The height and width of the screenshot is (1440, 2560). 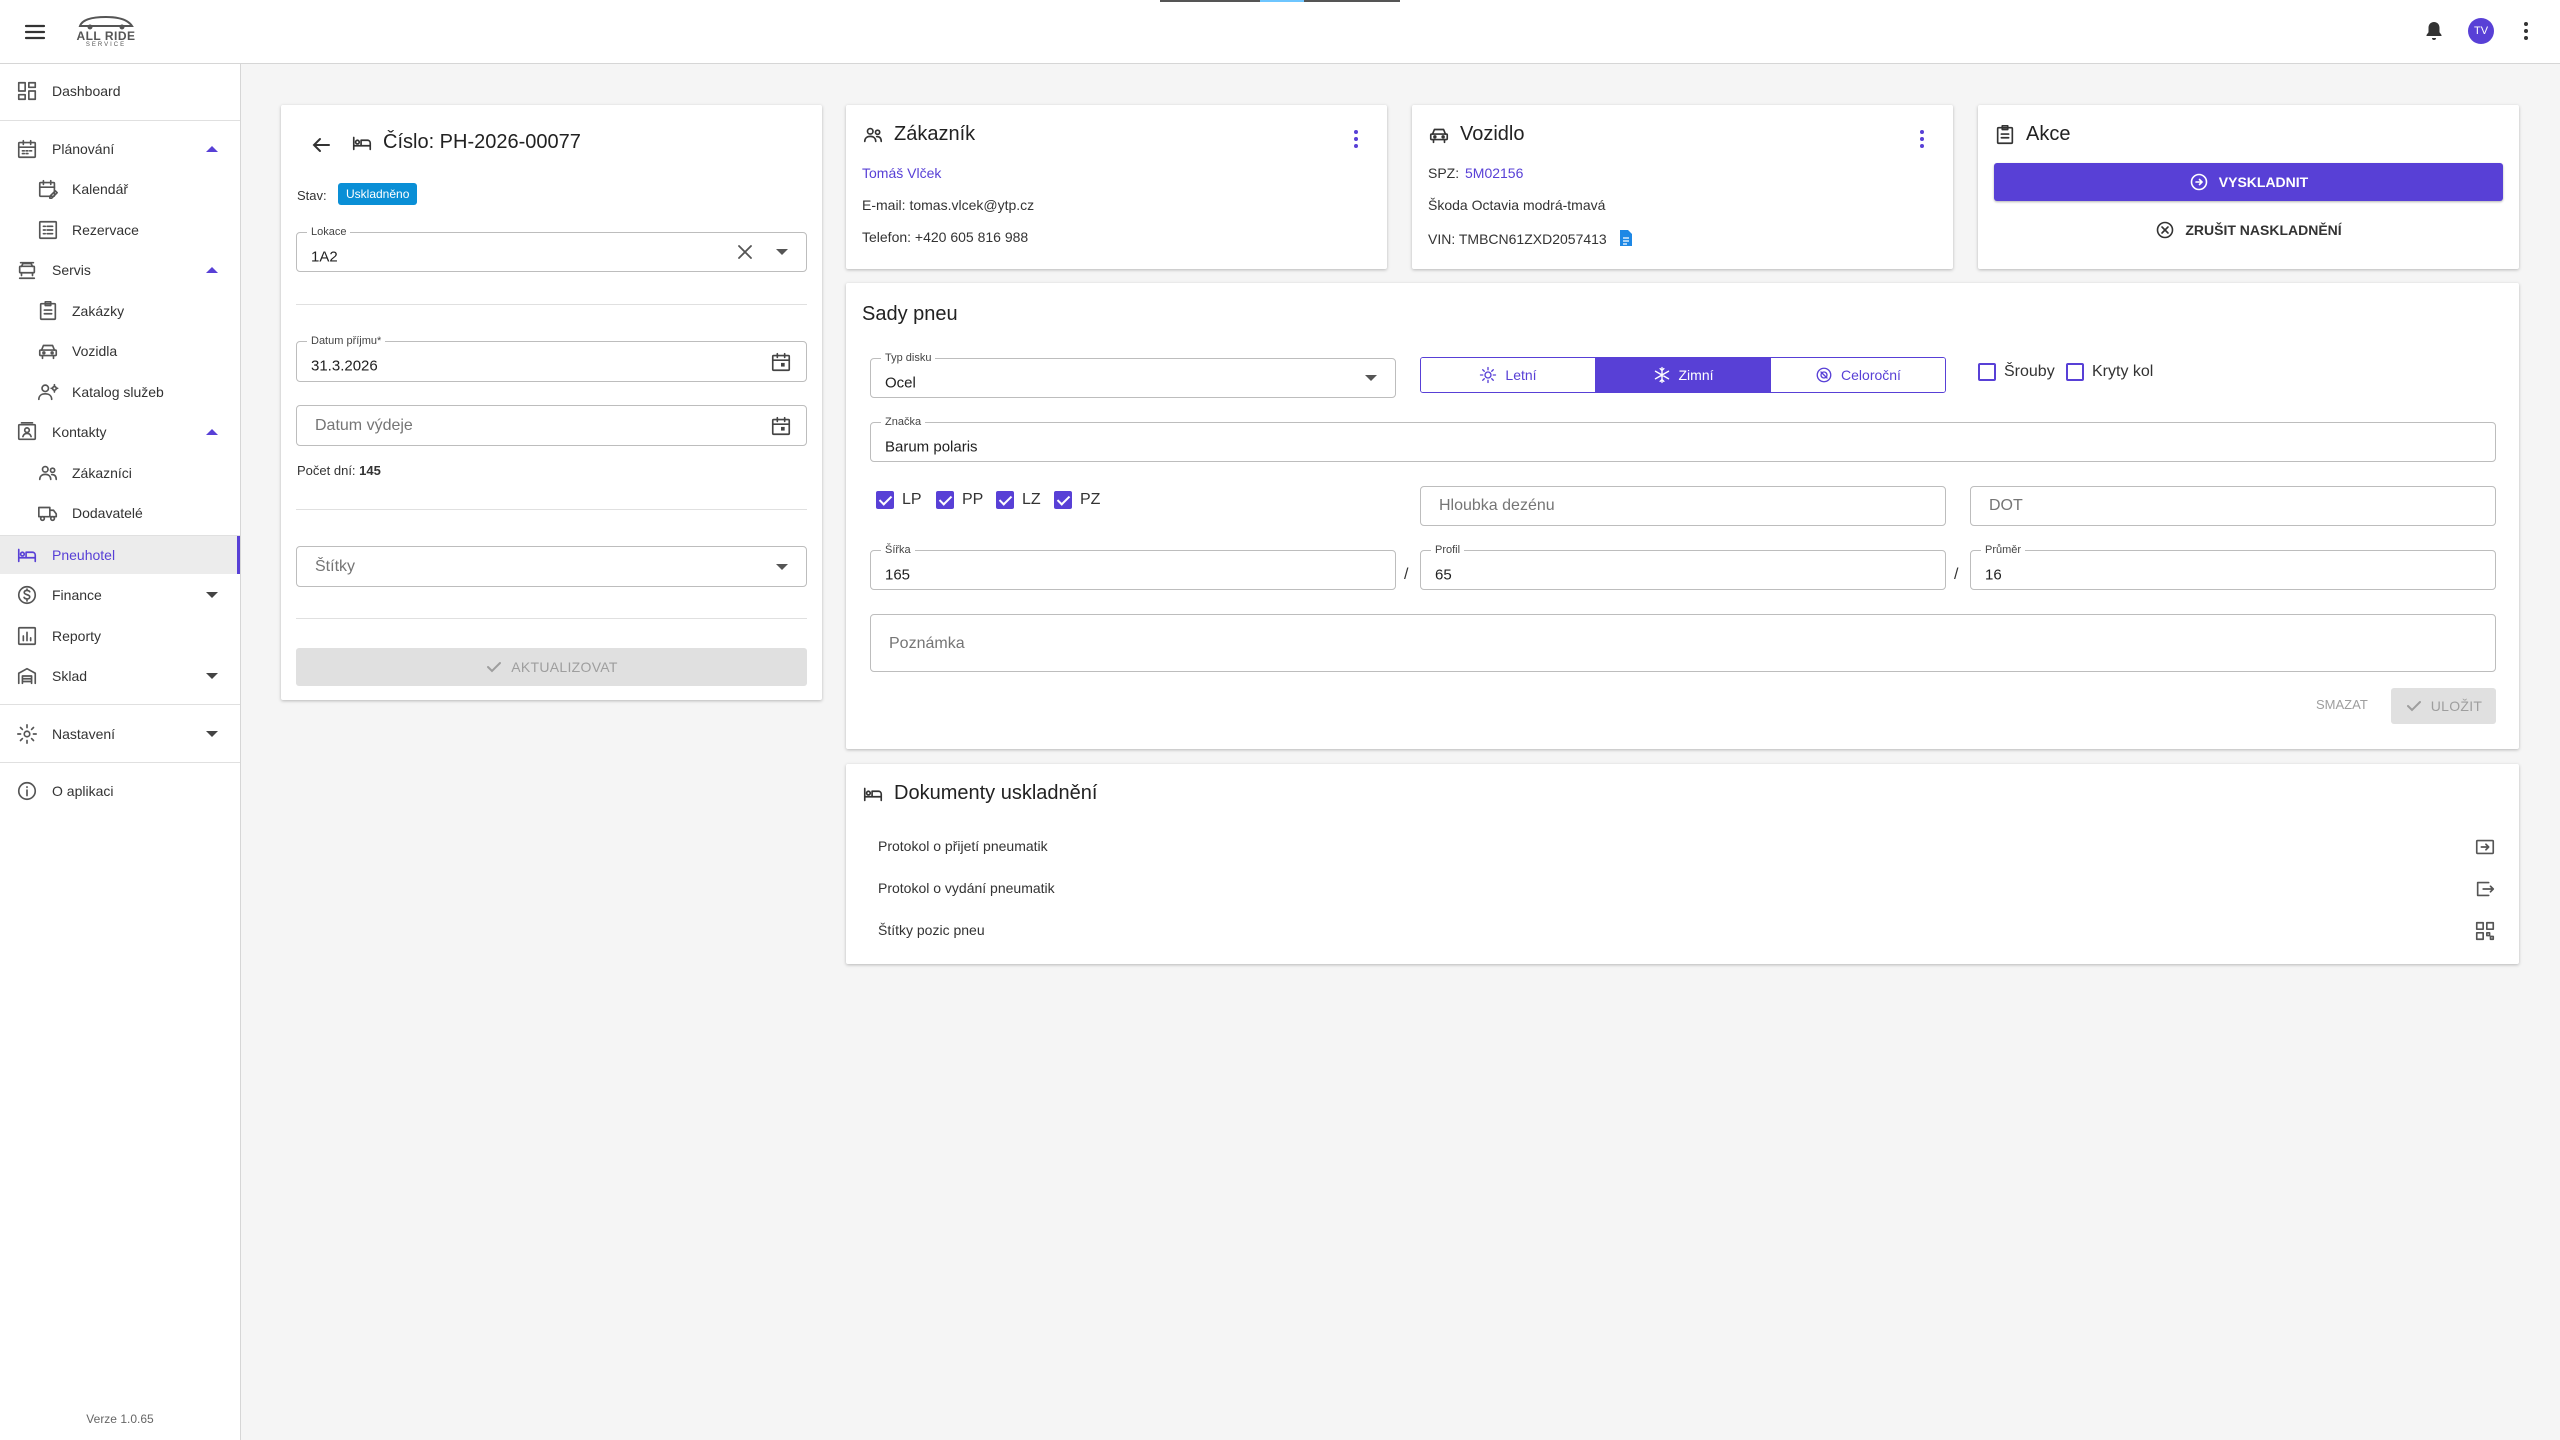 I want to click on vehicle-vin: VIN: TMBCN61ZXD2057413, so click(x=1517, y=239).